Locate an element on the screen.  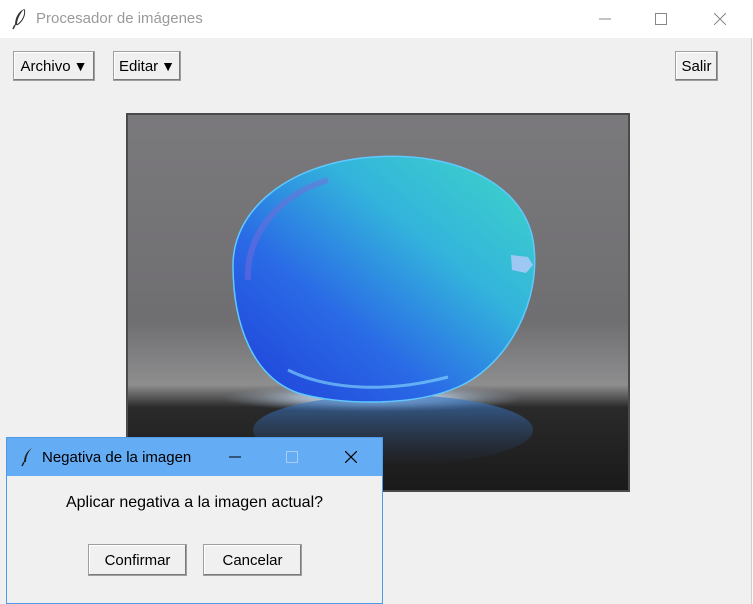
dialog-maximize-button is located at coordinates (293, 457).